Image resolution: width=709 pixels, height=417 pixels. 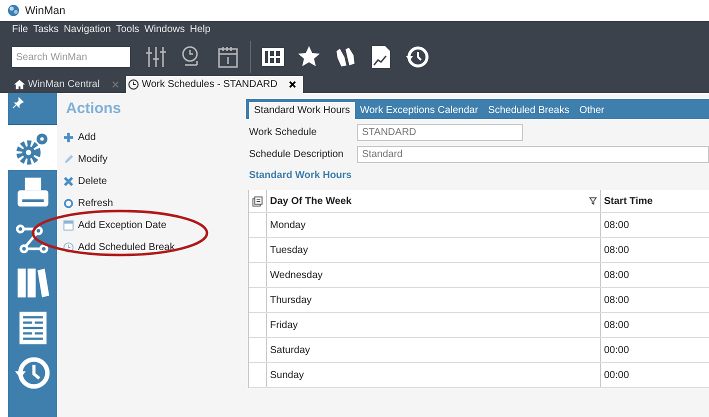 What do you see at coordinates (64, 84) in the screenshot?
I see `tab-label: WinMan Central` at bounding box center [64, 84].